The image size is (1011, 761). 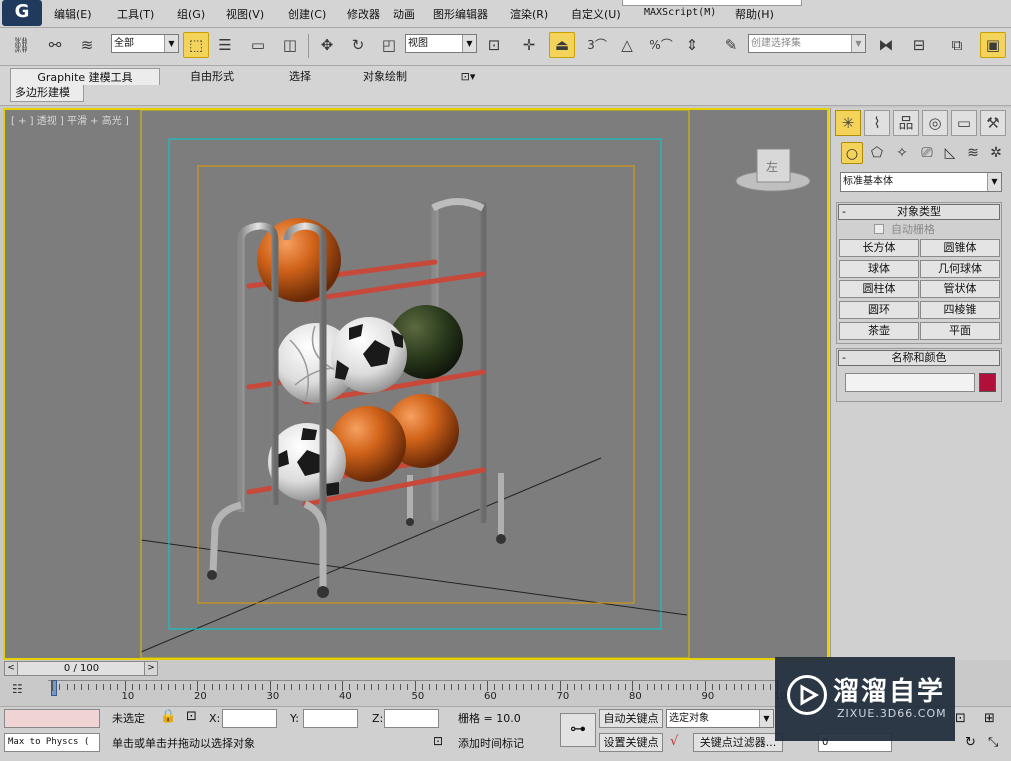 What do you see at coordinates (52, 742) in the screenshot?
I see `maxscript-mini-listener: Max to Physcs (` at bounding box center [52, 742].